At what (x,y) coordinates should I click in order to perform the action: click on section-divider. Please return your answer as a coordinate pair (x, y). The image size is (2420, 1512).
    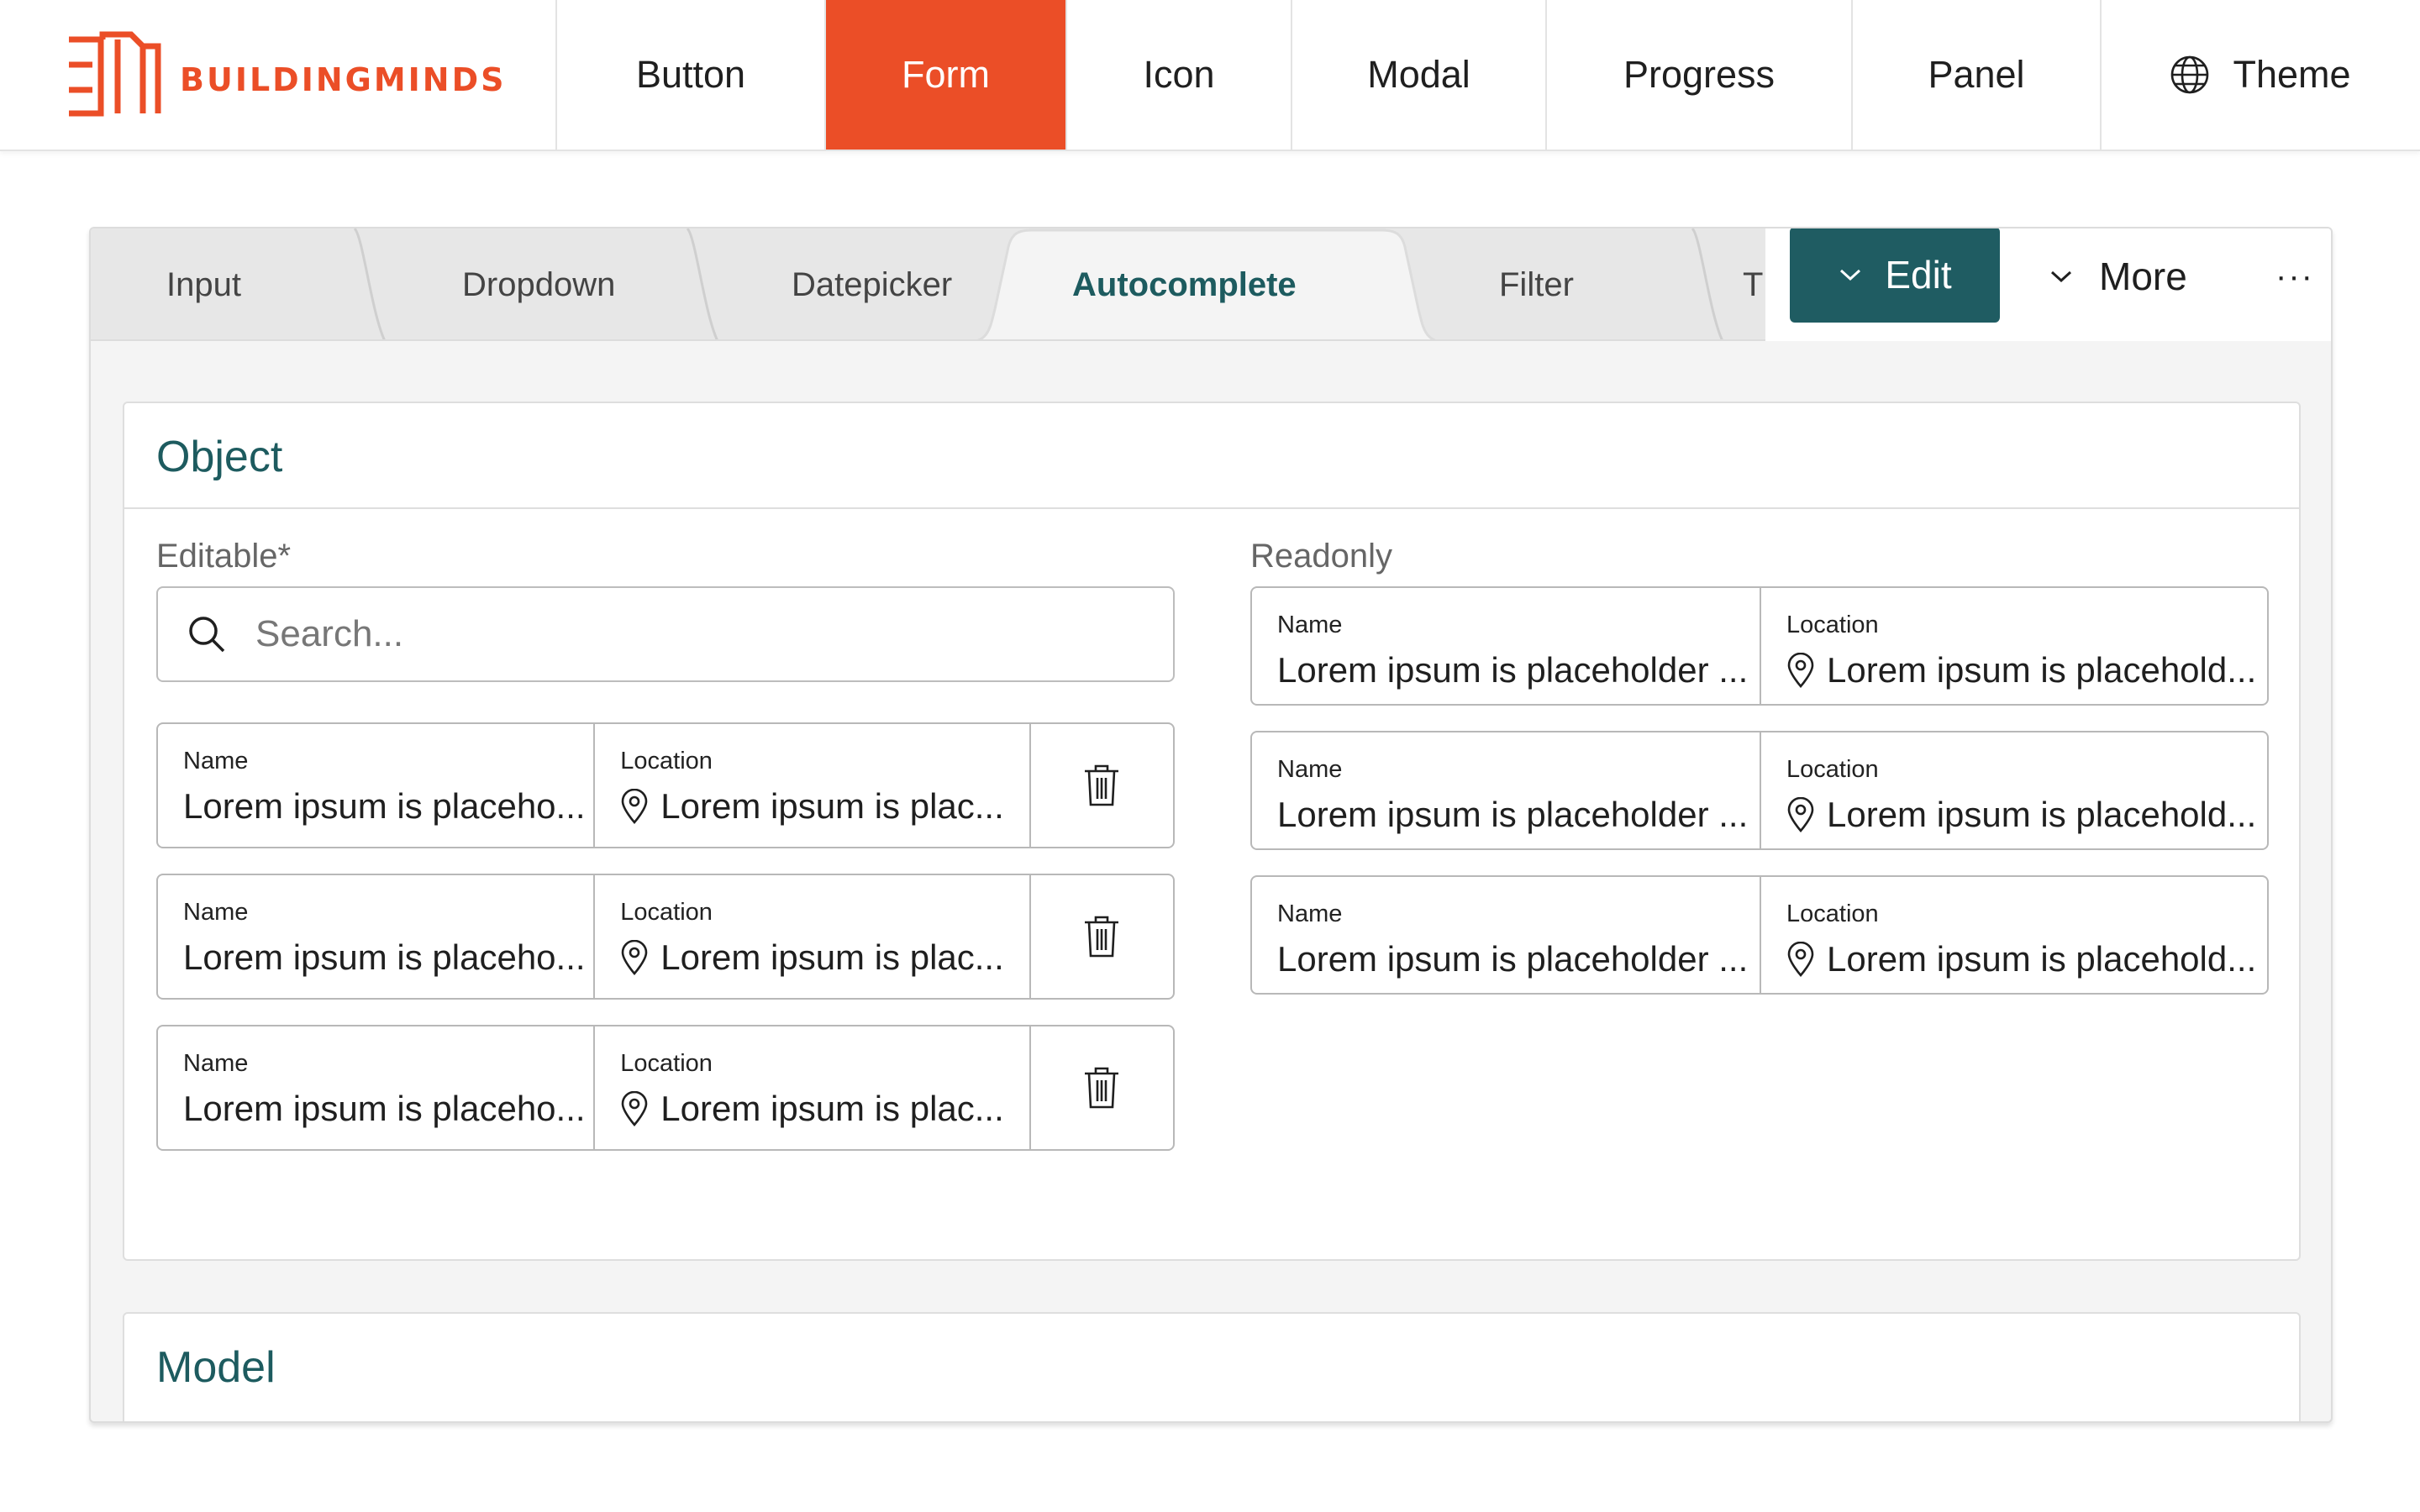
    Looking at the image, I should click on (1211, 508).